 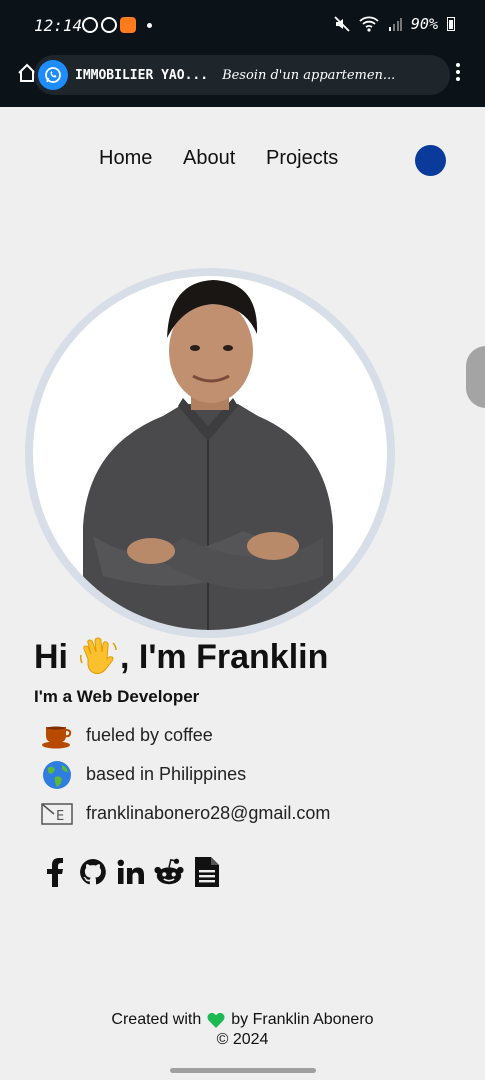 I want to click on fact-coffee: fueled by coffee, so click(x=185, y=735).